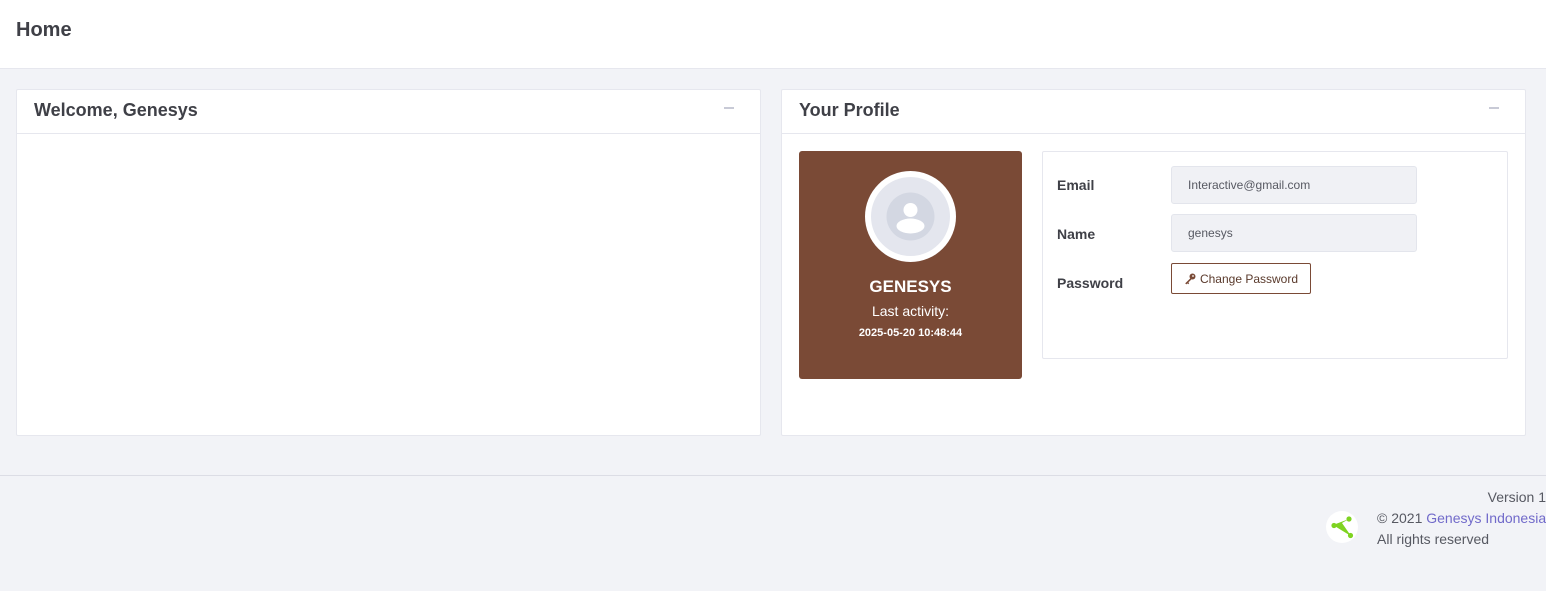 The height and width of the screenshot is (591, 1546). What do you see at coordinates (1275, 255) in the screenshot?
I see `profile-details: Email Name Password Change Password` at bounding box center [1275, 255].